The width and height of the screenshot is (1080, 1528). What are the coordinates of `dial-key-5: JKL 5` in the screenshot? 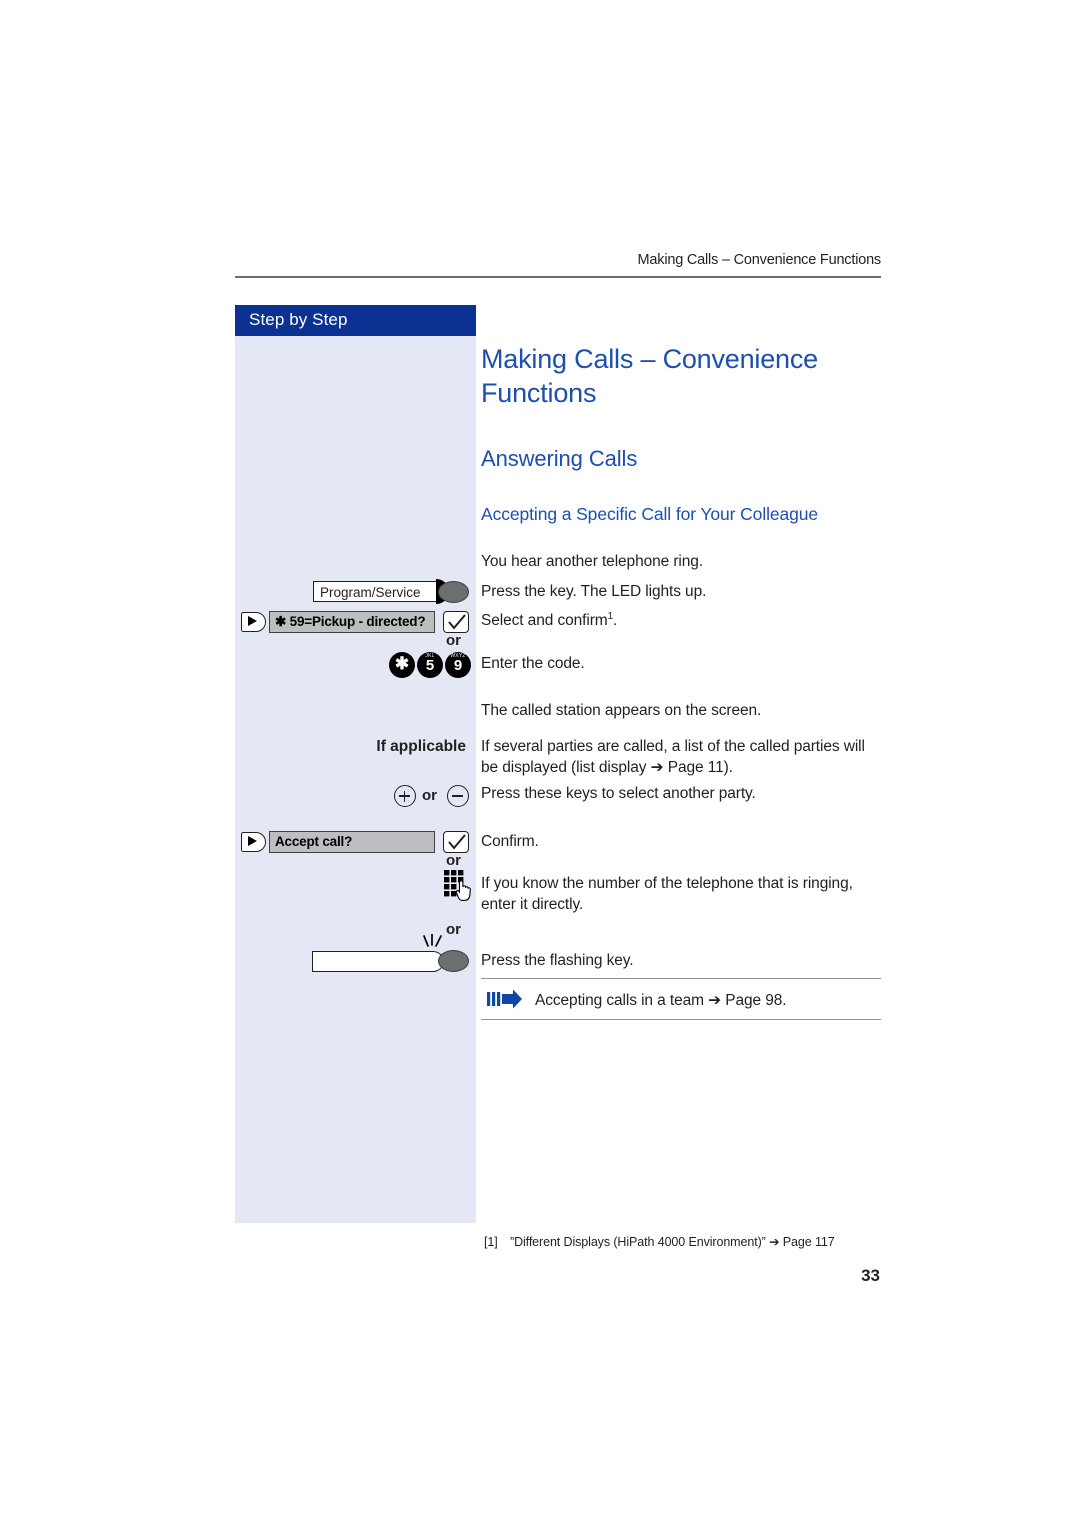 It's located at (430, 665).